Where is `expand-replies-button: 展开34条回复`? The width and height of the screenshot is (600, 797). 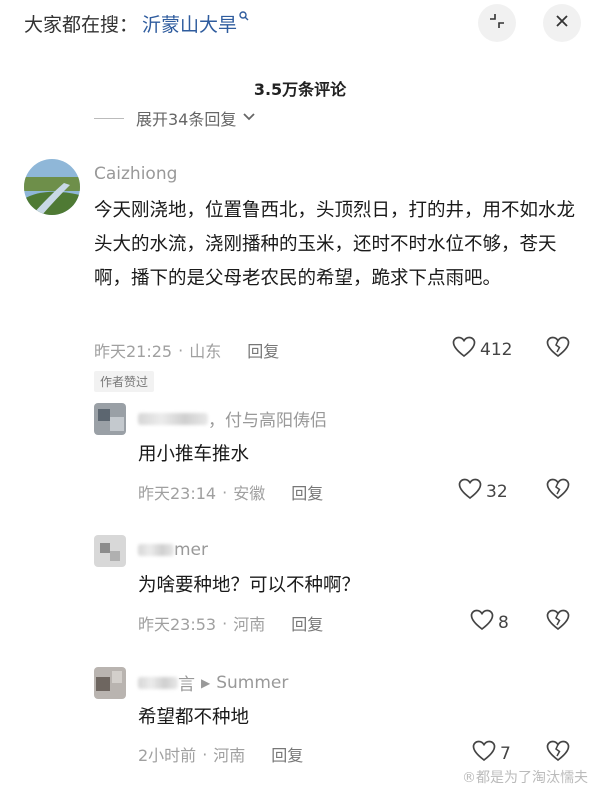 expand-replies-button: 展开34条回复 is located at coordinates (175, 118).